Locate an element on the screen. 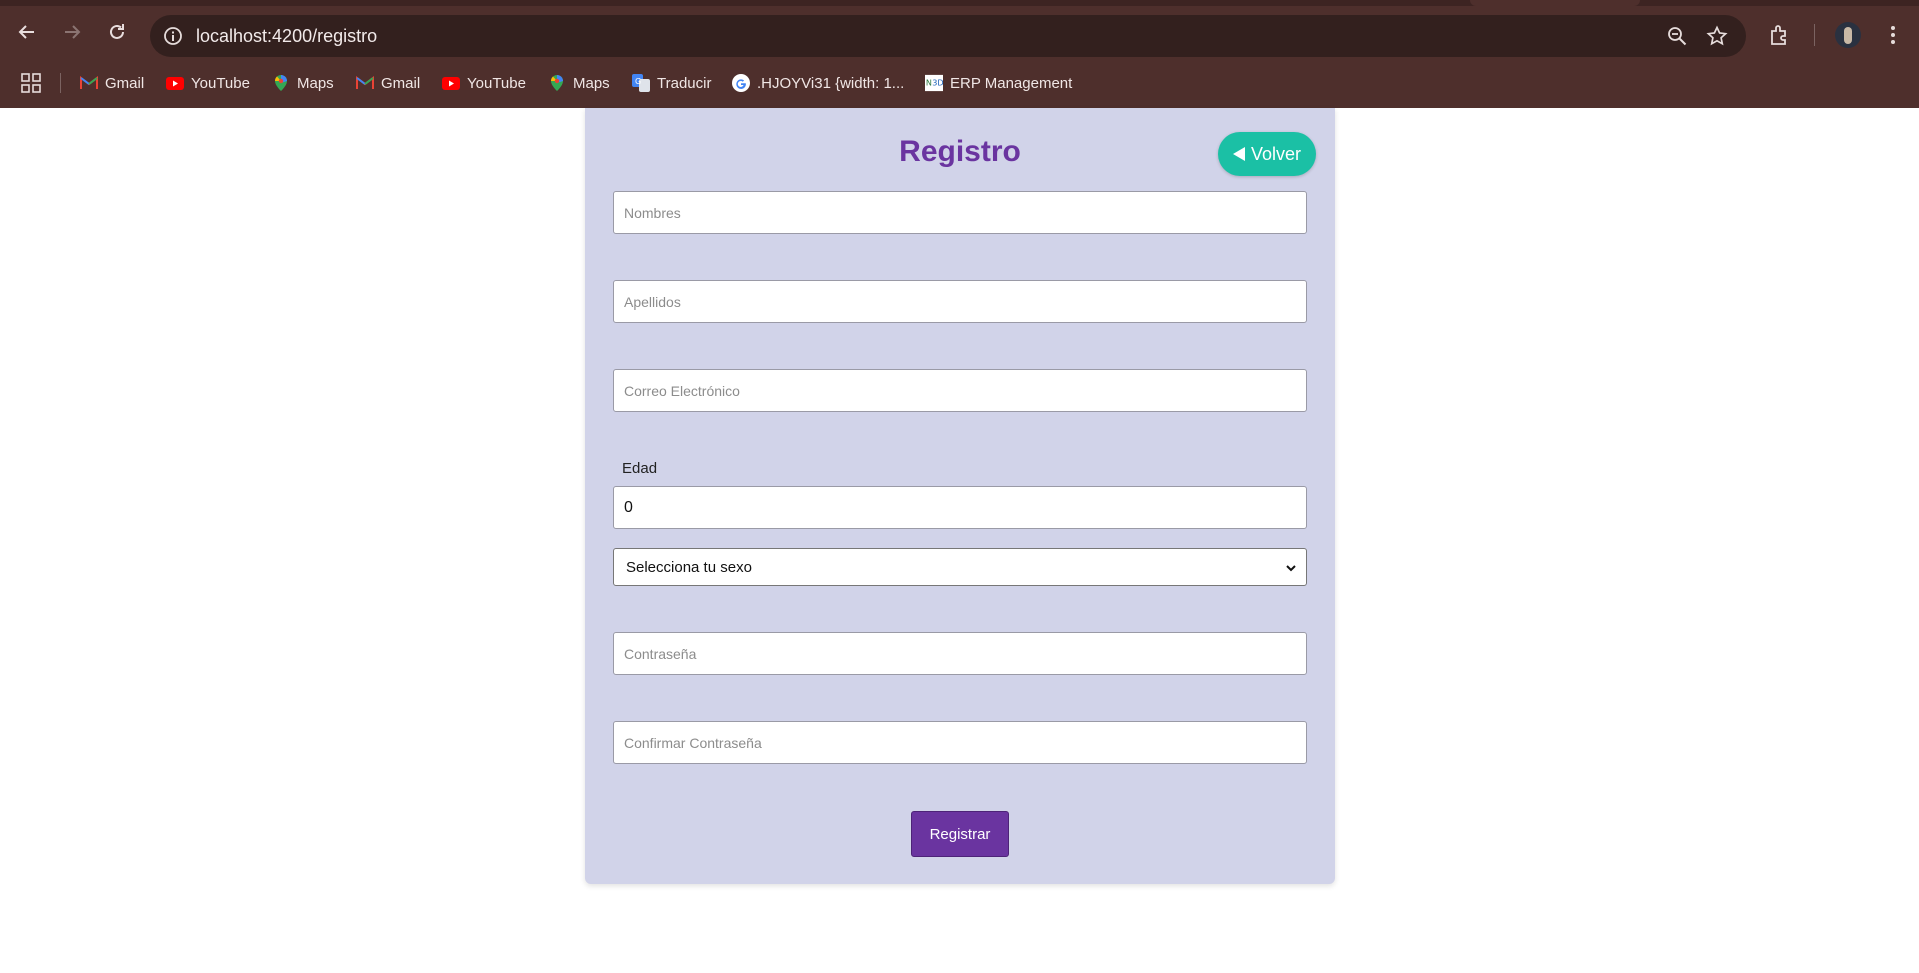  arrow-left-icon is located at coordinates (26, 32).